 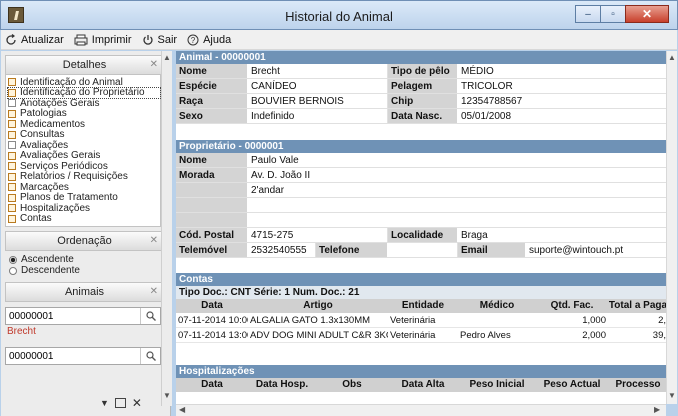 I want to click on label-pelagem: Pelagem, so click(x=423, y=86).